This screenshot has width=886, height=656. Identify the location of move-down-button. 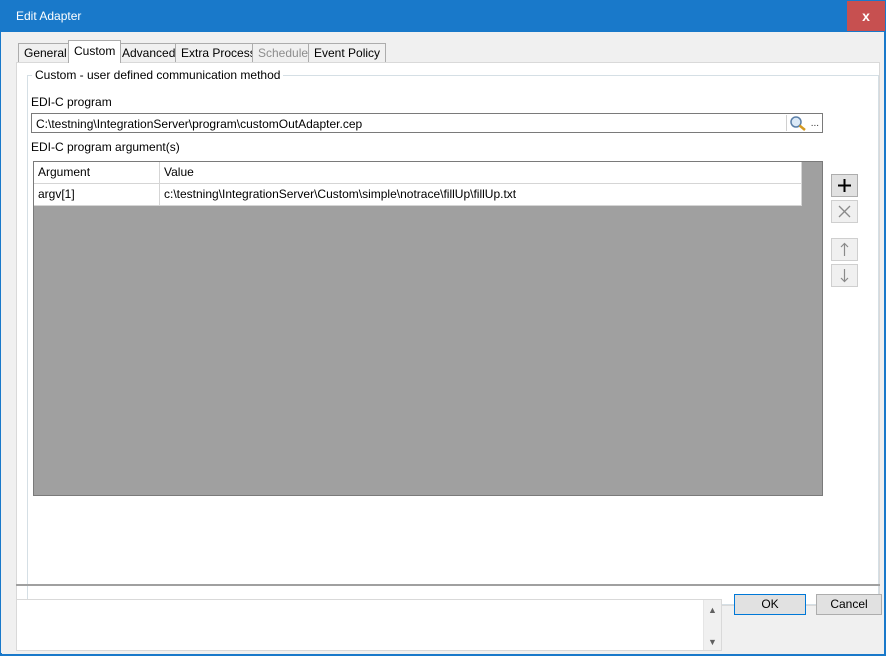
(844, 275).